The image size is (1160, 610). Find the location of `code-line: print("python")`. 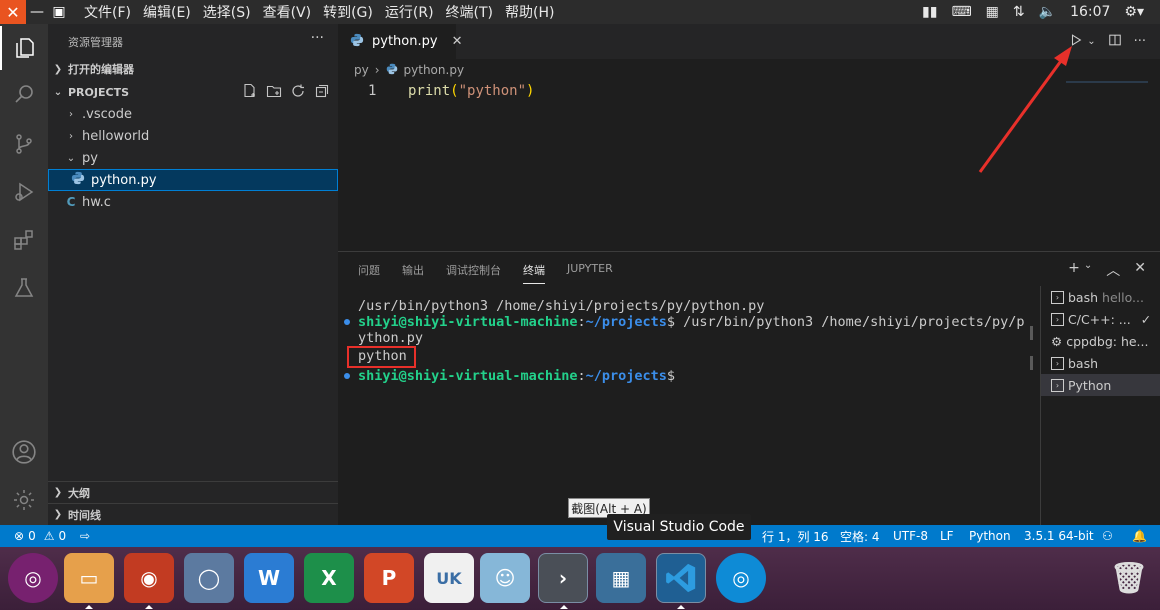

code-line: print("python") is located at coordinates (471, 91).